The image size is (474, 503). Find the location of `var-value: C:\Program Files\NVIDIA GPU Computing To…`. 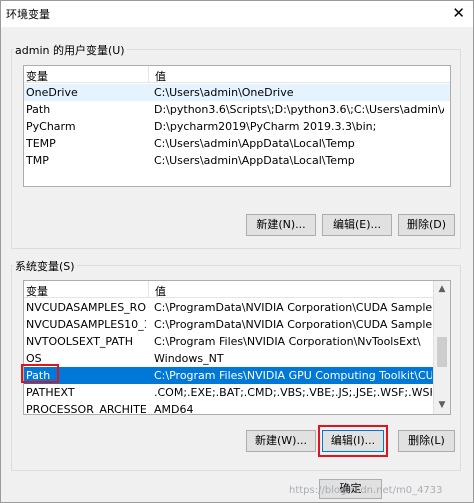

var-value: C:\Program Files\NVIDIA GPU Computing To… is located at coordinates (293, 375).